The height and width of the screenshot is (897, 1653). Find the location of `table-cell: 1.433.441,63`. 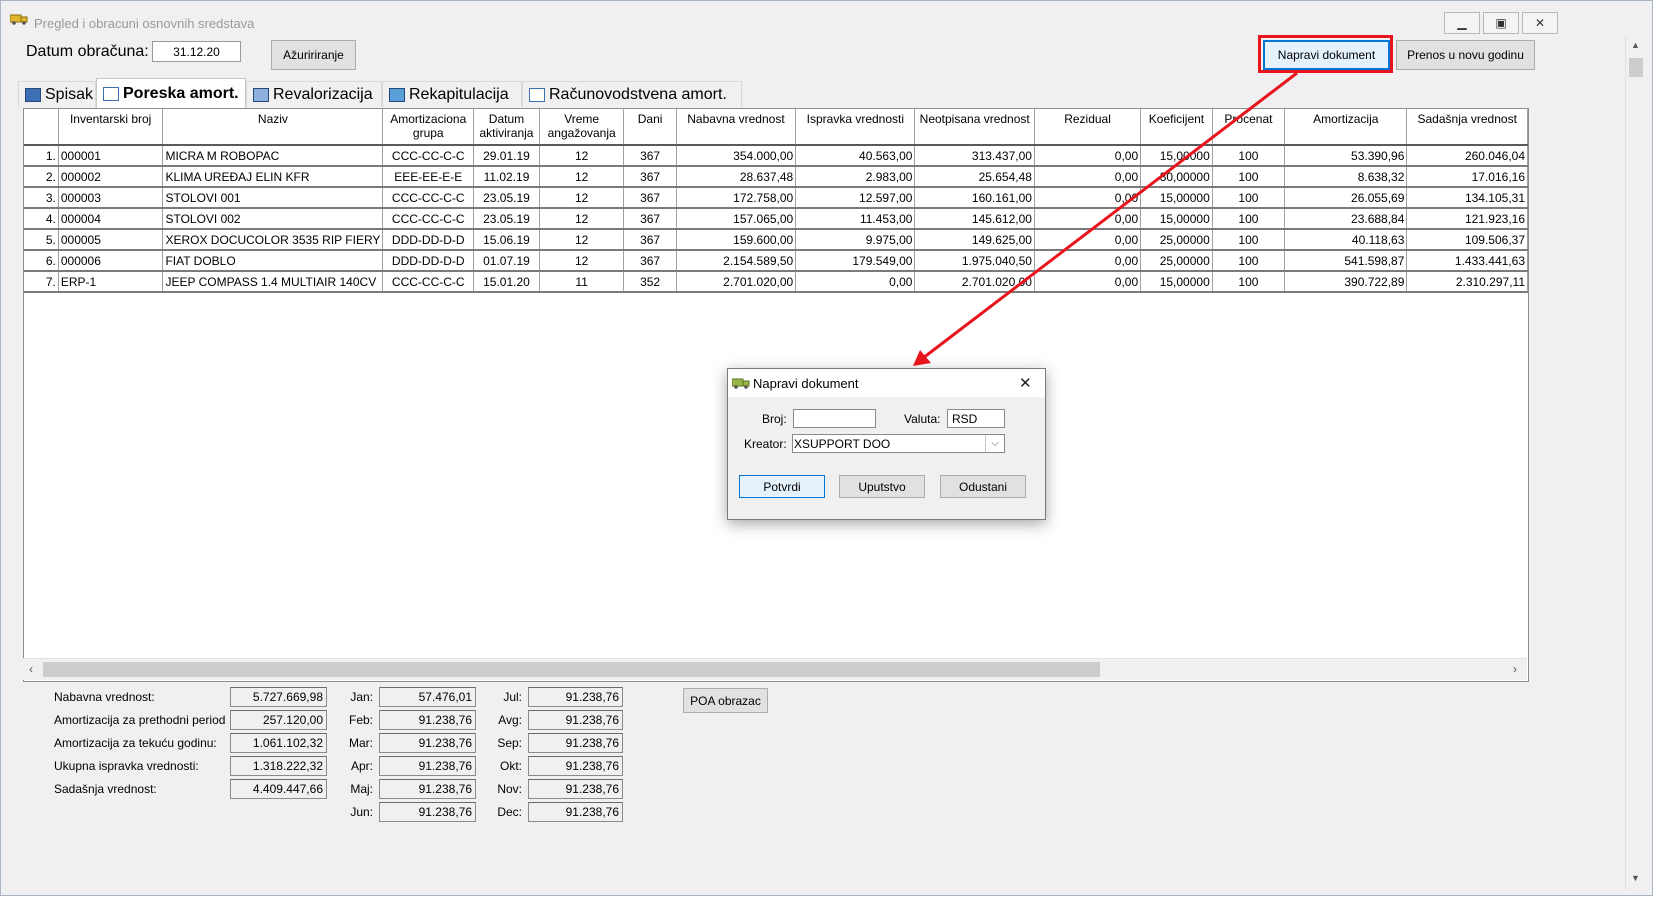

table-cell: 1.433.441,63 is located at coordinates (1467, 261).